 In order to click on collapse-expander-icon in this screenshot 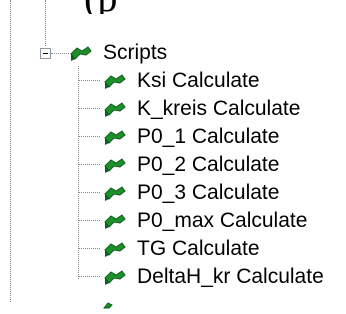, I will do `click(45, 53)`.